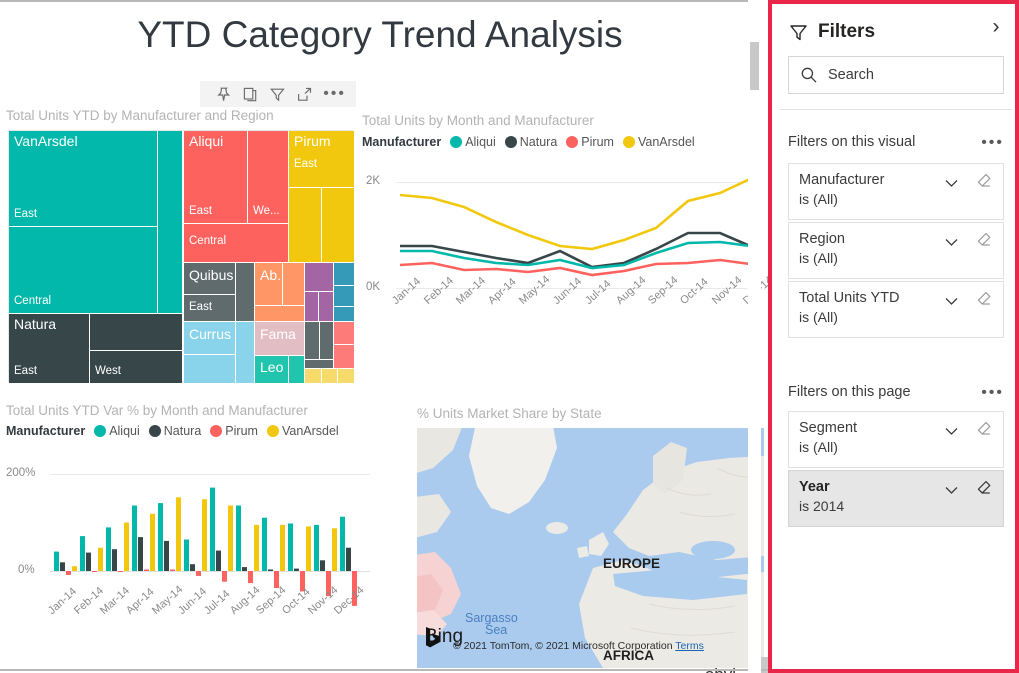 The image size is (1019, 673). Describe the element at coordinates (136, 332) in the screenshot. I see `treemap-tile-natura-west-a` at that location.